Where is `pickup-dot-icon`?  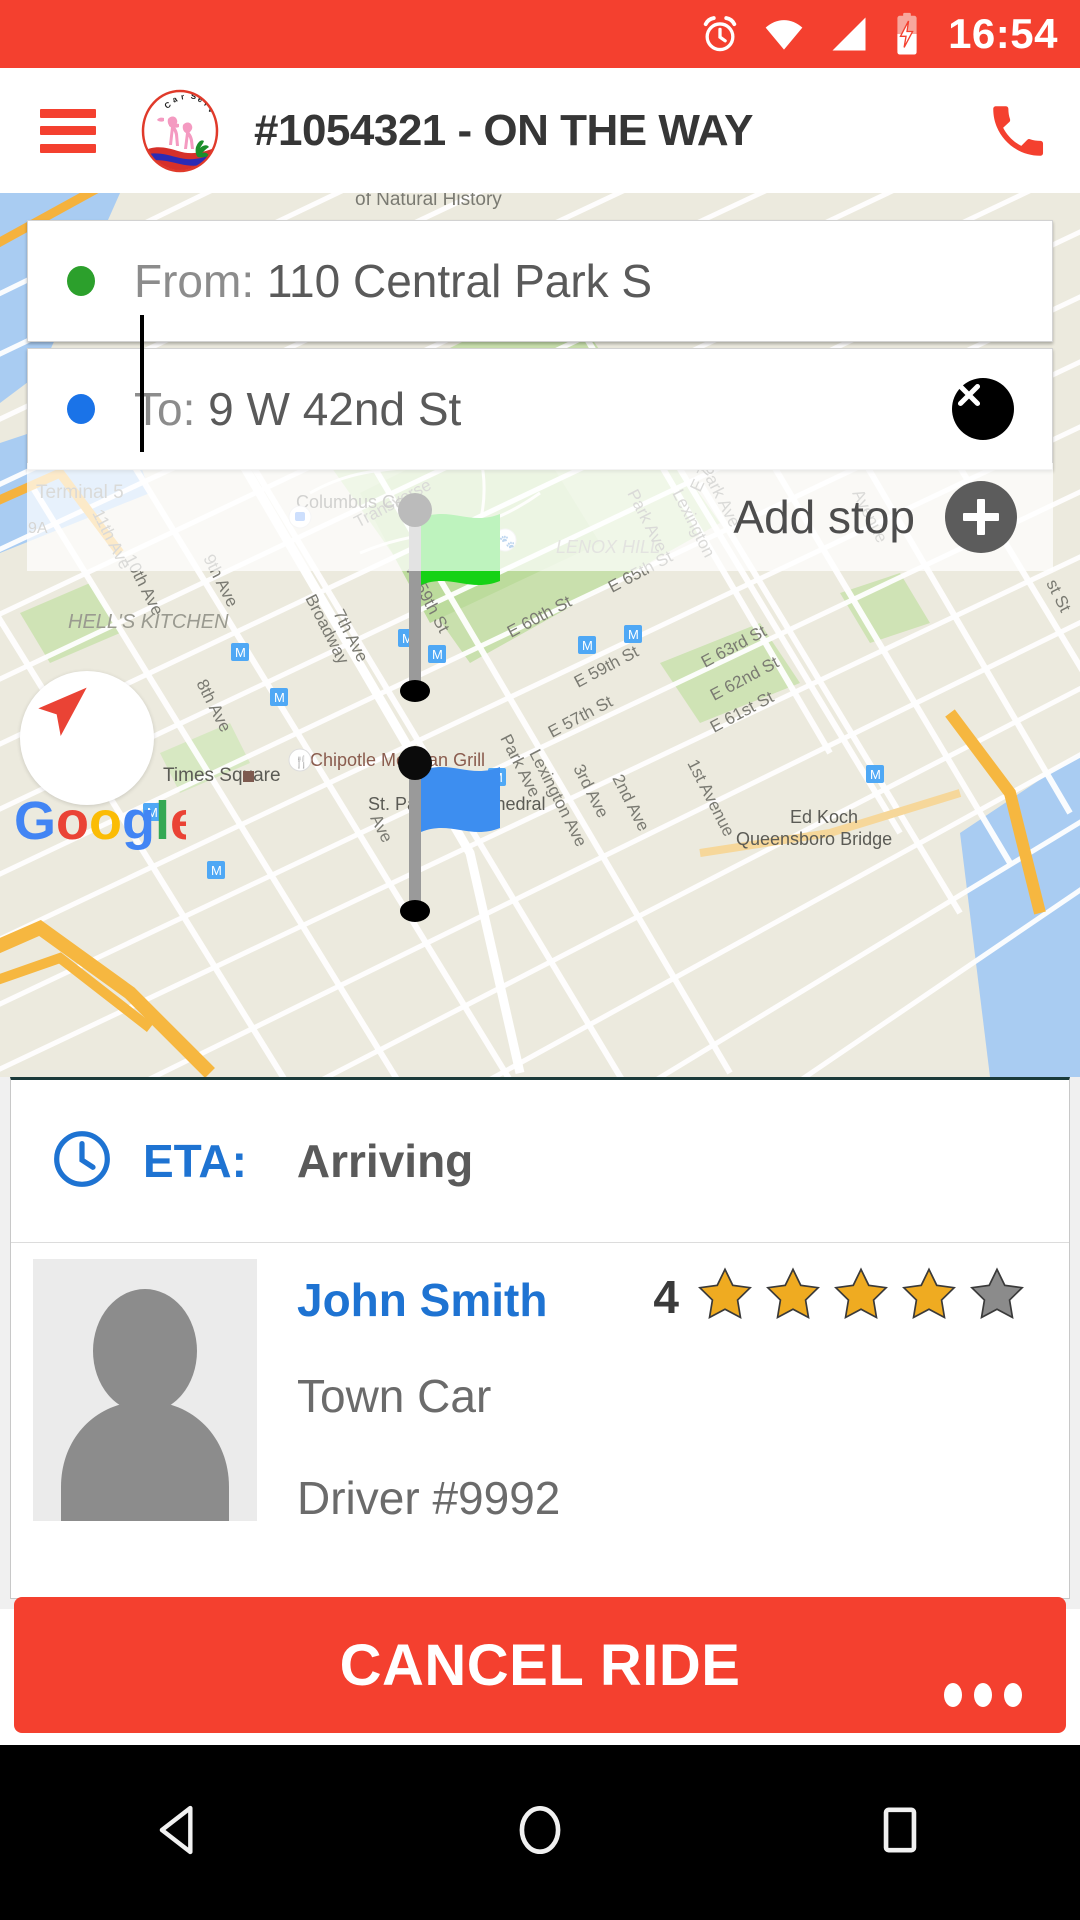
pickup-dot-icon is located at coordinates (81, 281).